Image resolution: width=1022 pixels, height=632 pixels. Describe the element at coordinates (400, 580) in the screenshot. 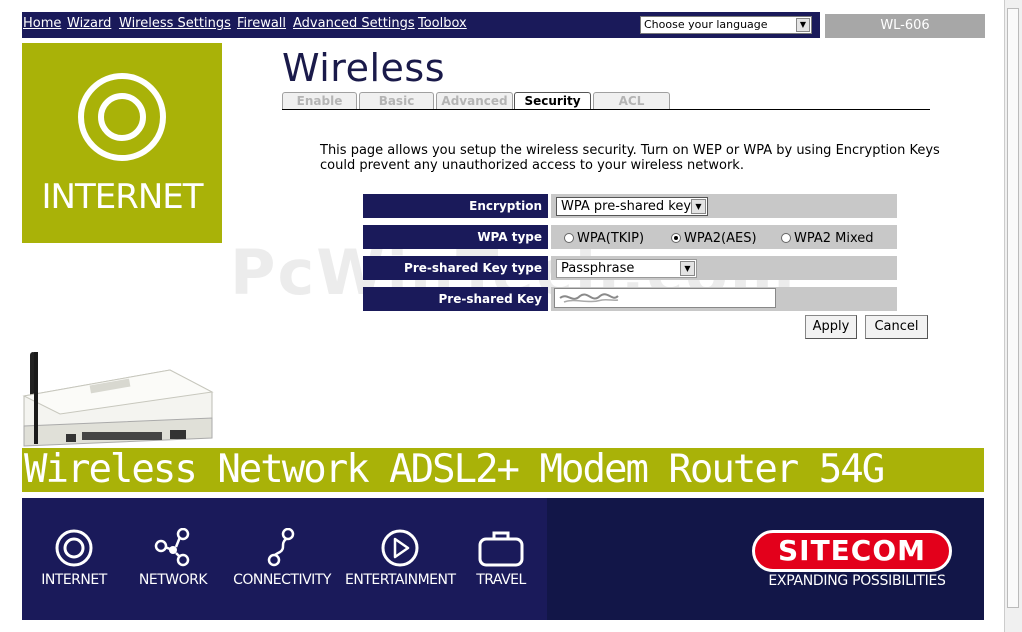

I see `footer-item-label: ENTERTAINMENT` at that location.